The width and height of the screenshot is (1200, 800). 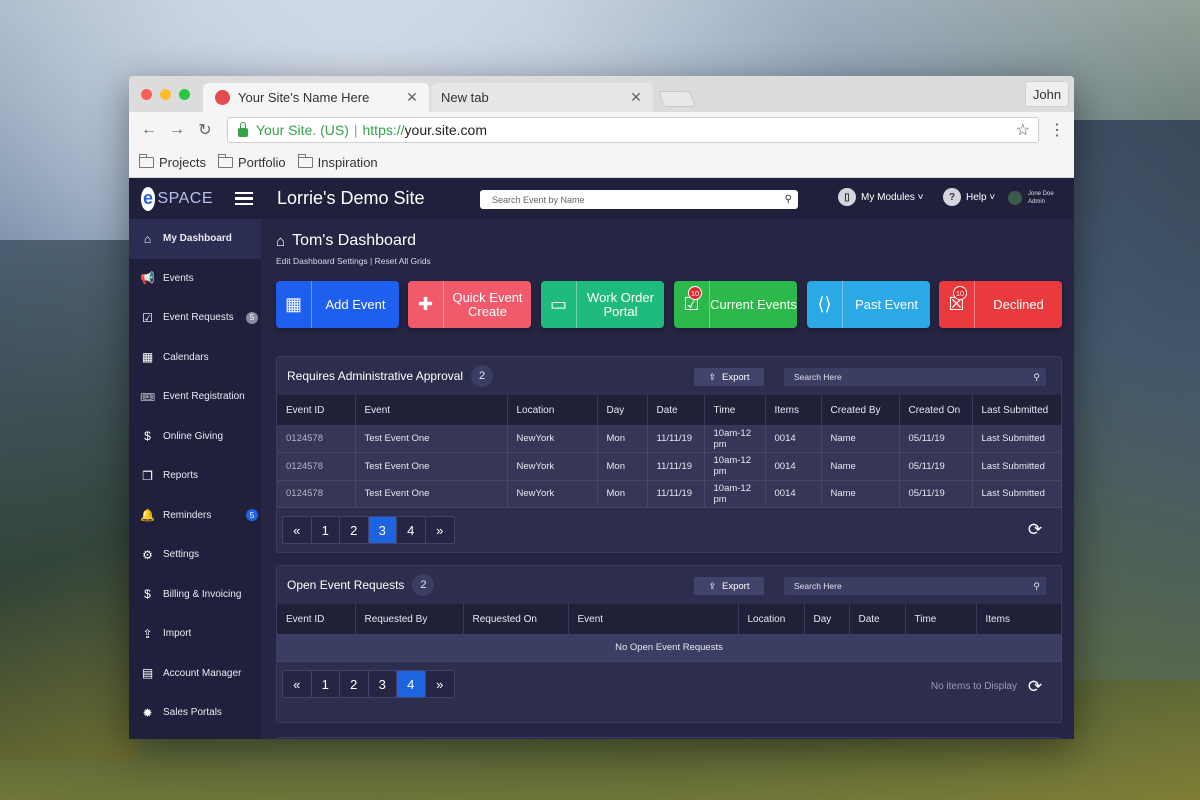 I want to click on table-cell: 10am-12 pm, so click(x=735, y=439).